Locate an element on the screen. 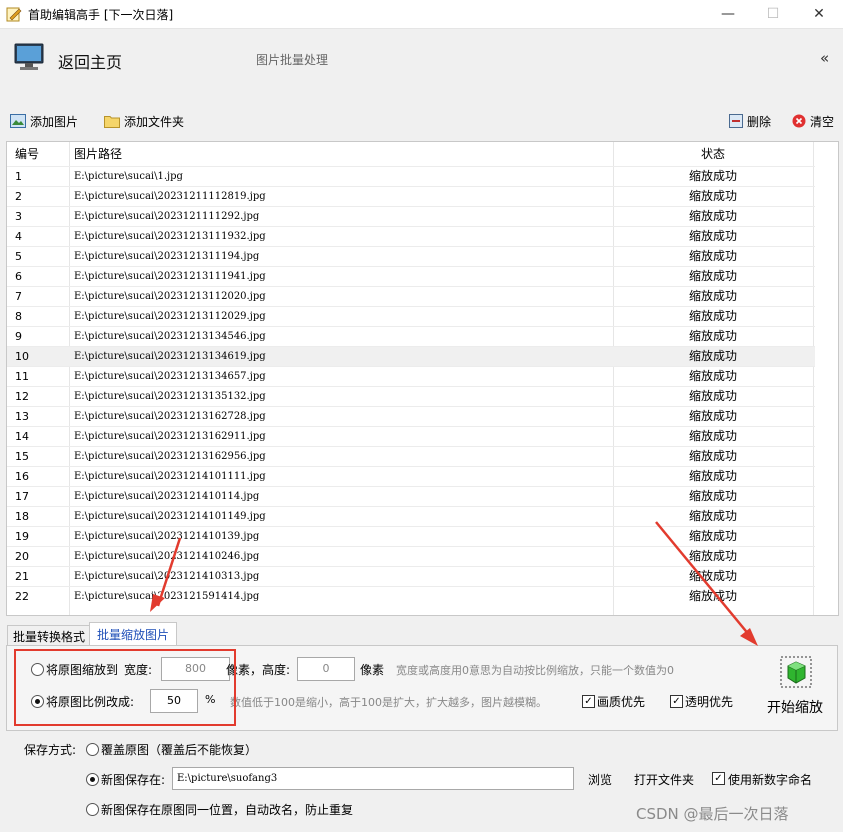  row-number: 13 is located at coordinates (22, 416).